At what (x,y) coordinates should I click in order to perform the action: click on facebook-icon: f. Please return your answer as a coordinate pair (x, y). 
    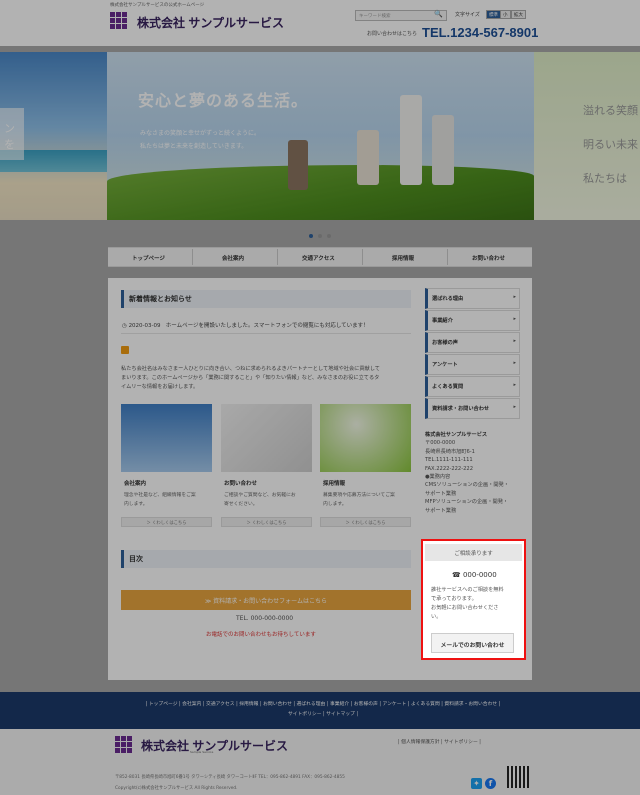
    Looking at the image, I should click on (490, 783).